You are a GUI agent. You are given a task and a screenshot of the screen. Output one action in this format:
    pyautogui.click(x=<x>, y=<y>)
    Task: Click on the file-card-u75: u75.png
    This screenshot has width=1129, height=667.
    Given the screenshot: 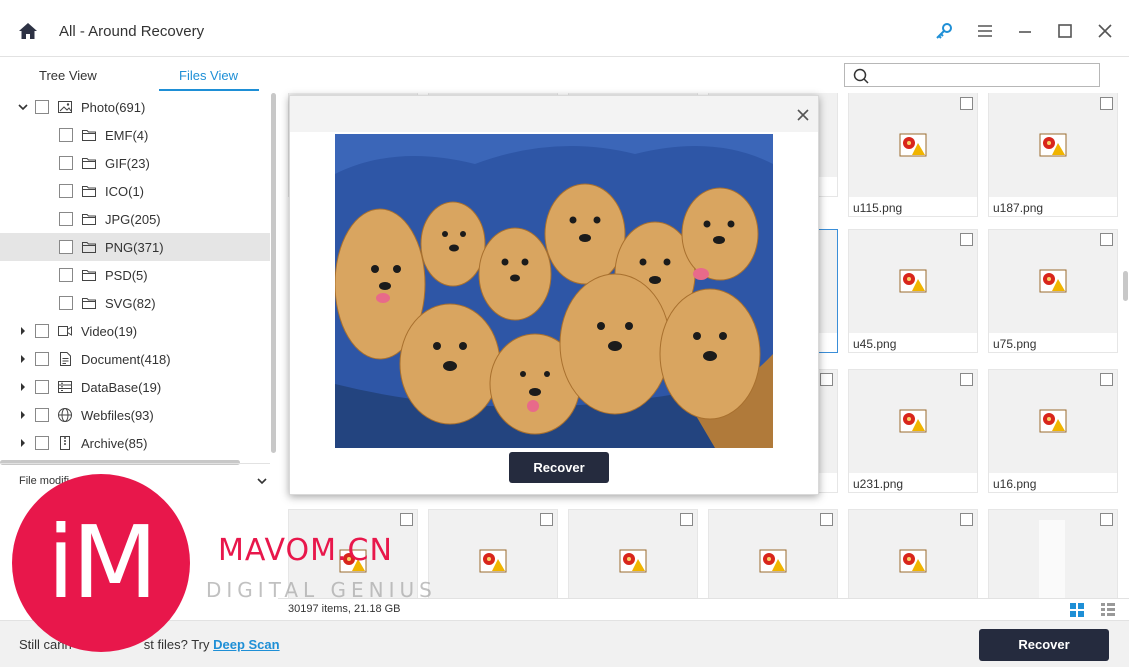 What is the action you would take?
    pyautogui.click(x=1053, y=291)
    